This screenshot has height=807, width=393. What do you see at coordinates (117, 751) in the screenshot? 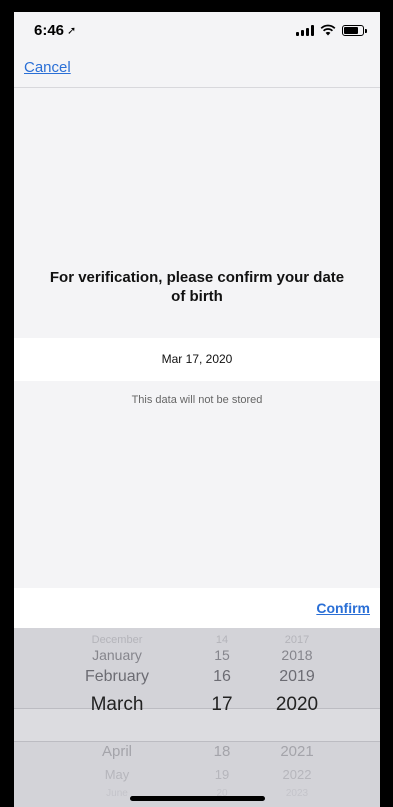
I see `month-option: April` at bounding box center [117, 751].